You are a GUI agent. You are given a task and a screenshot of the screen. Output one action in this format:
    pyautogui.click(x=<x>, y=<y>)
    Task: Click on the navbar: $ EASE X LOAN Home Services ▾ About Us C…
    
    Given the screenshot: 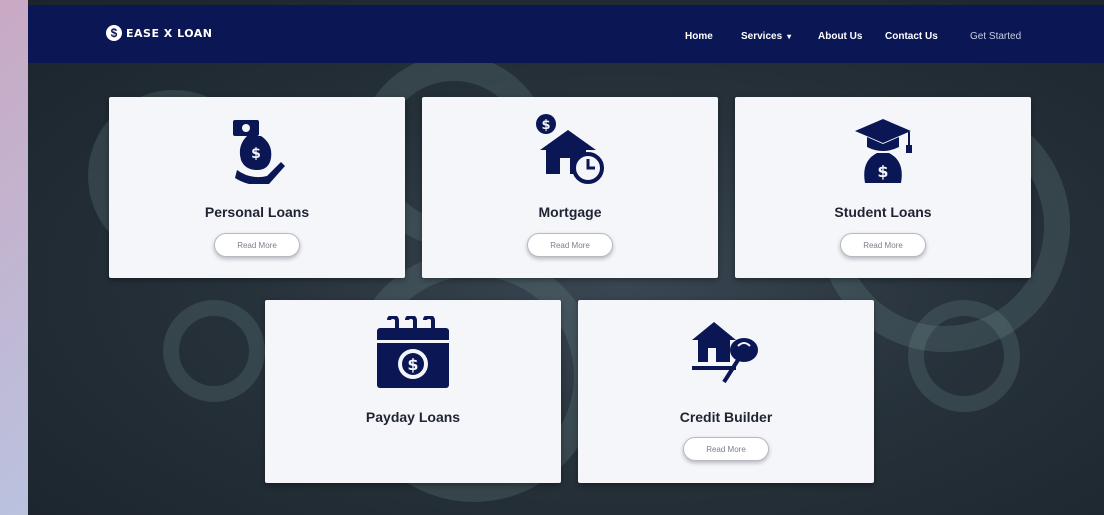 What is the action you would take?
    pyautogui.click(x=566, y=34)
    